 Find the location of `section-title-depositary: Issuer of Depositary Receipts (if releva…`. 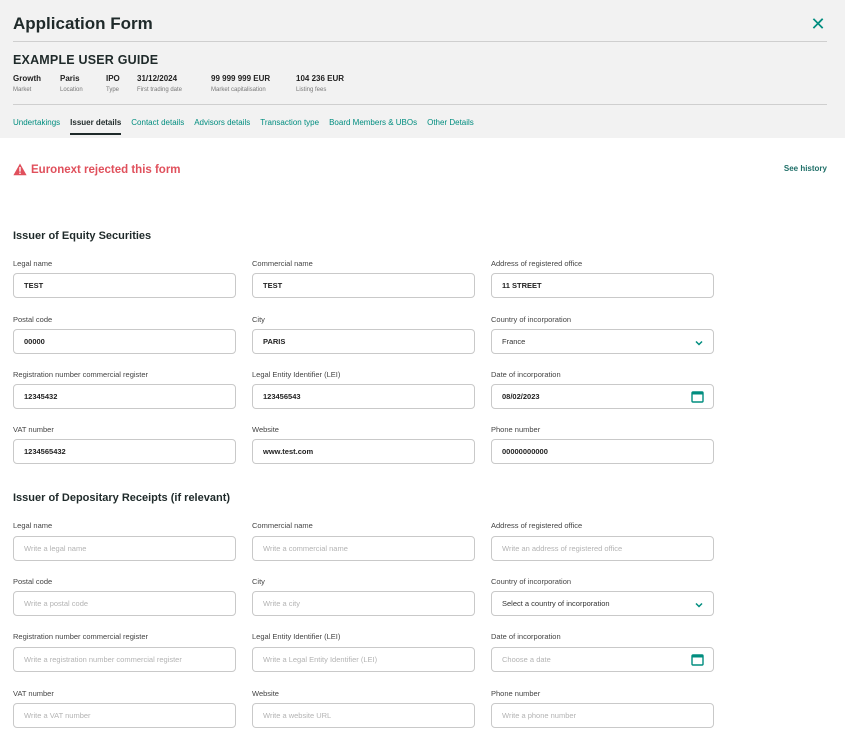

section-title-depositary: Issuer of Depositary Receipts (if releva… is located at coordinates (122, 498).